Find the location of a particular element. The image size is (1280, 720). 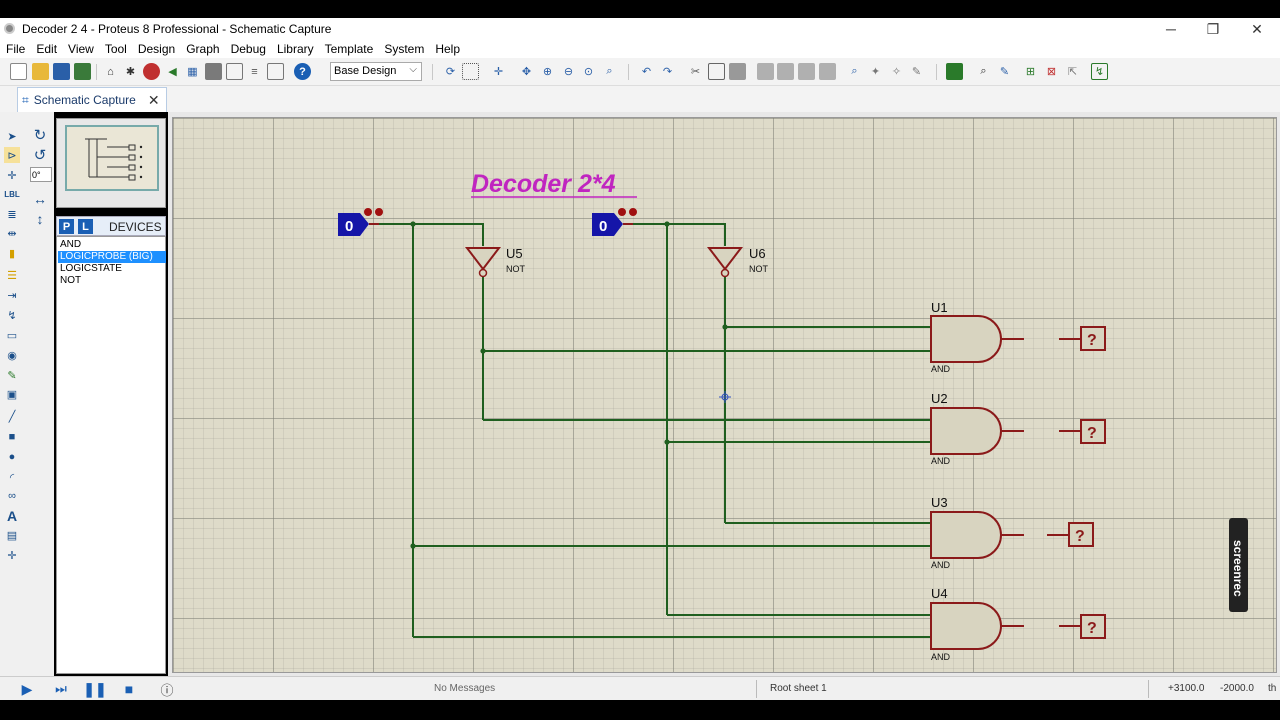

component-mode-icon: ⊳ is located at coordinates (12, 155).